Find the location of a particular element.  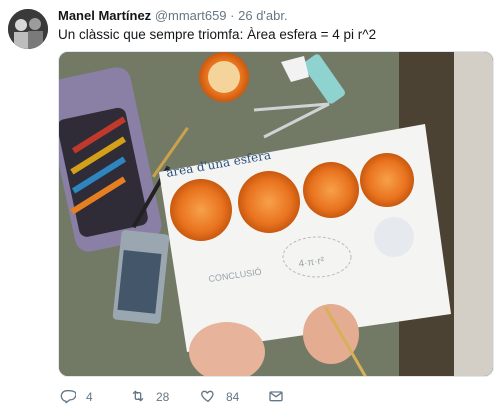

tweet-date: 26 d'abr. is located at coordinates (262, 15).